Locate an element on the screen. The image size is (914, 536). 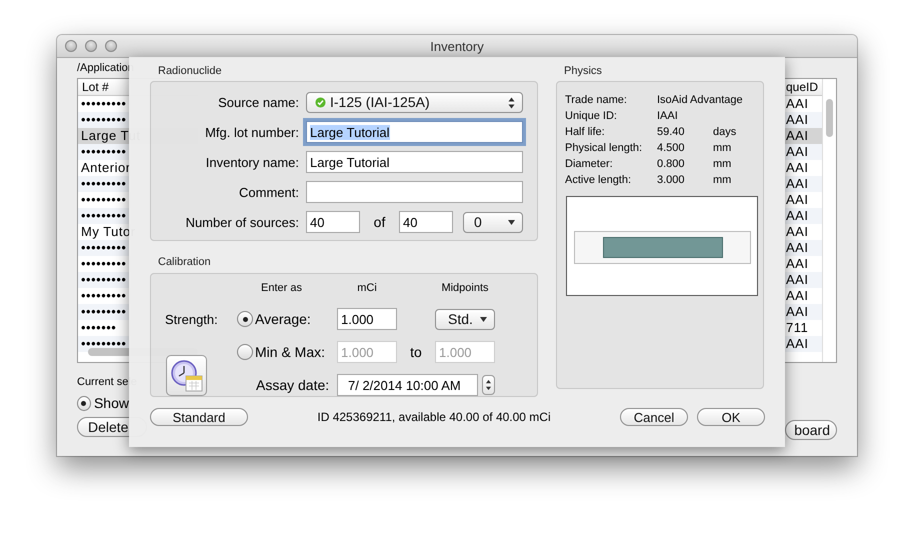
source-dropdown: I-125 (IAI-125A) is located at coordinates (414, 102).